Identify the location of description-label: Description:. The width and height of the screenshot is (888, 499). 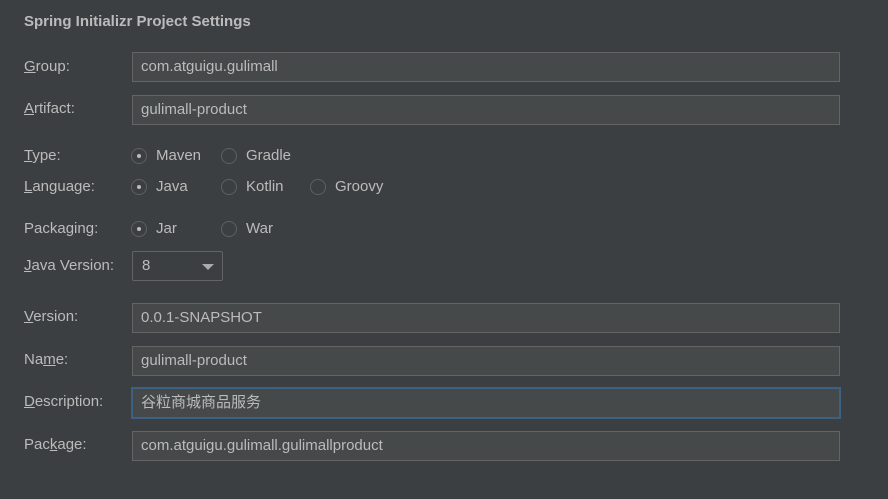
(63, 402).